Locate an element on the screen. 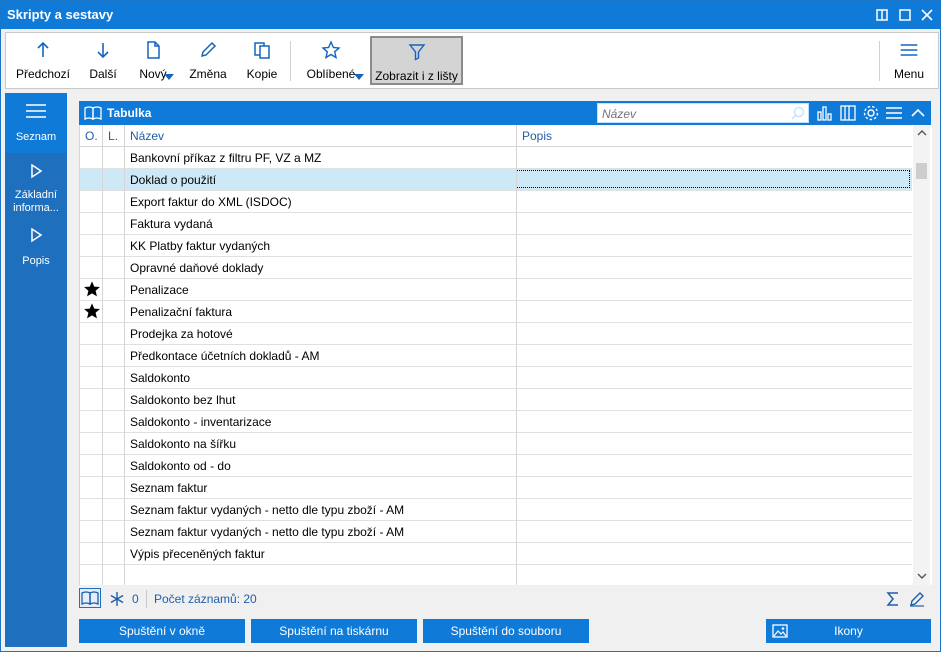 This screenshot has width=941, height=652. new-document-icon is located at coordinates (153, 52).